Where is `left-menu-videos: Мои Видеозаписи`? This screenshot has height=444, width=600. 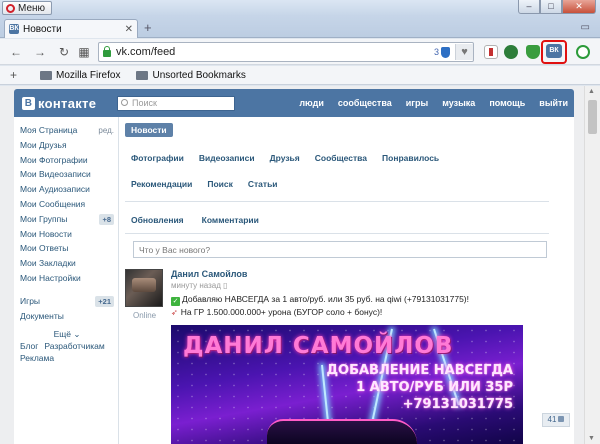 left-menu-videos: Мои Видеозаписи is located at coordinates (67, 174).